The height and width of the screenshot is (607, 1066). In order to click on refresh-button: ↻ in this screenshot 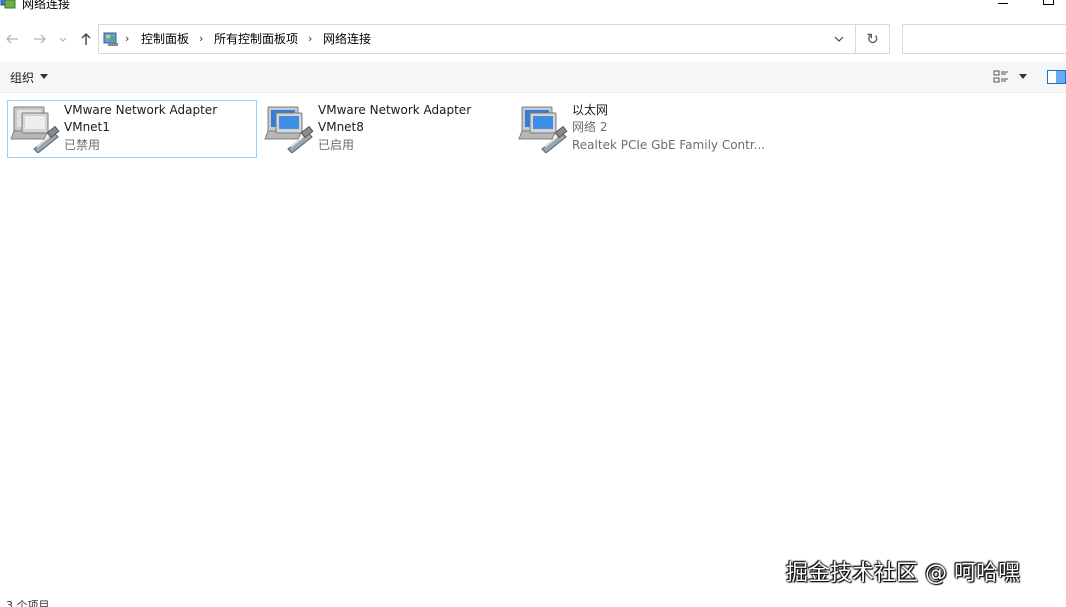, I will do `click(873, 39)`.